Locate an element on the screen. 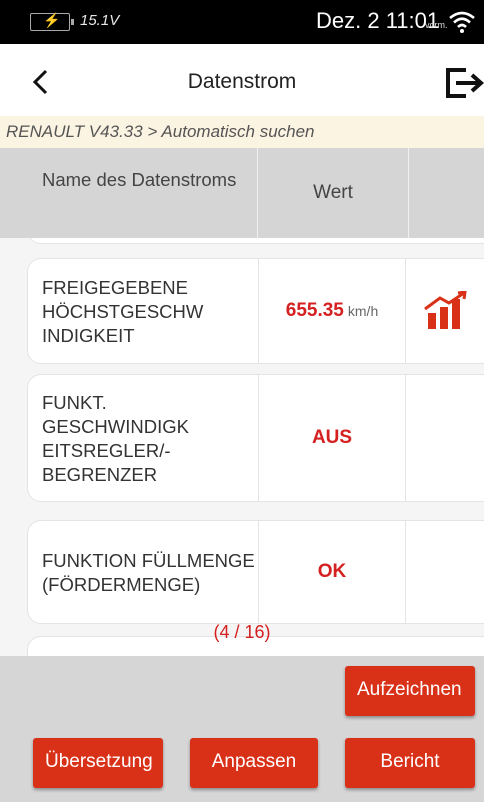  title-bar: Datenstrom is located at coordinates (242, 80).